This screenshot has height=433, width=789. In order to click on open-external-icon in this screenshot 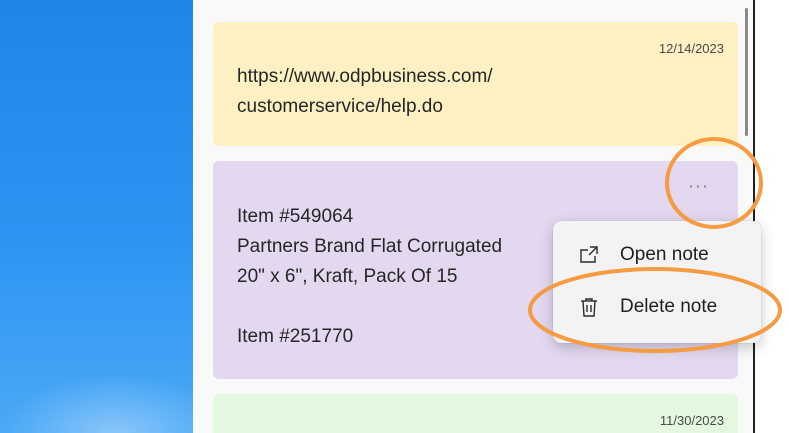, I will do `click(589, 254)`.